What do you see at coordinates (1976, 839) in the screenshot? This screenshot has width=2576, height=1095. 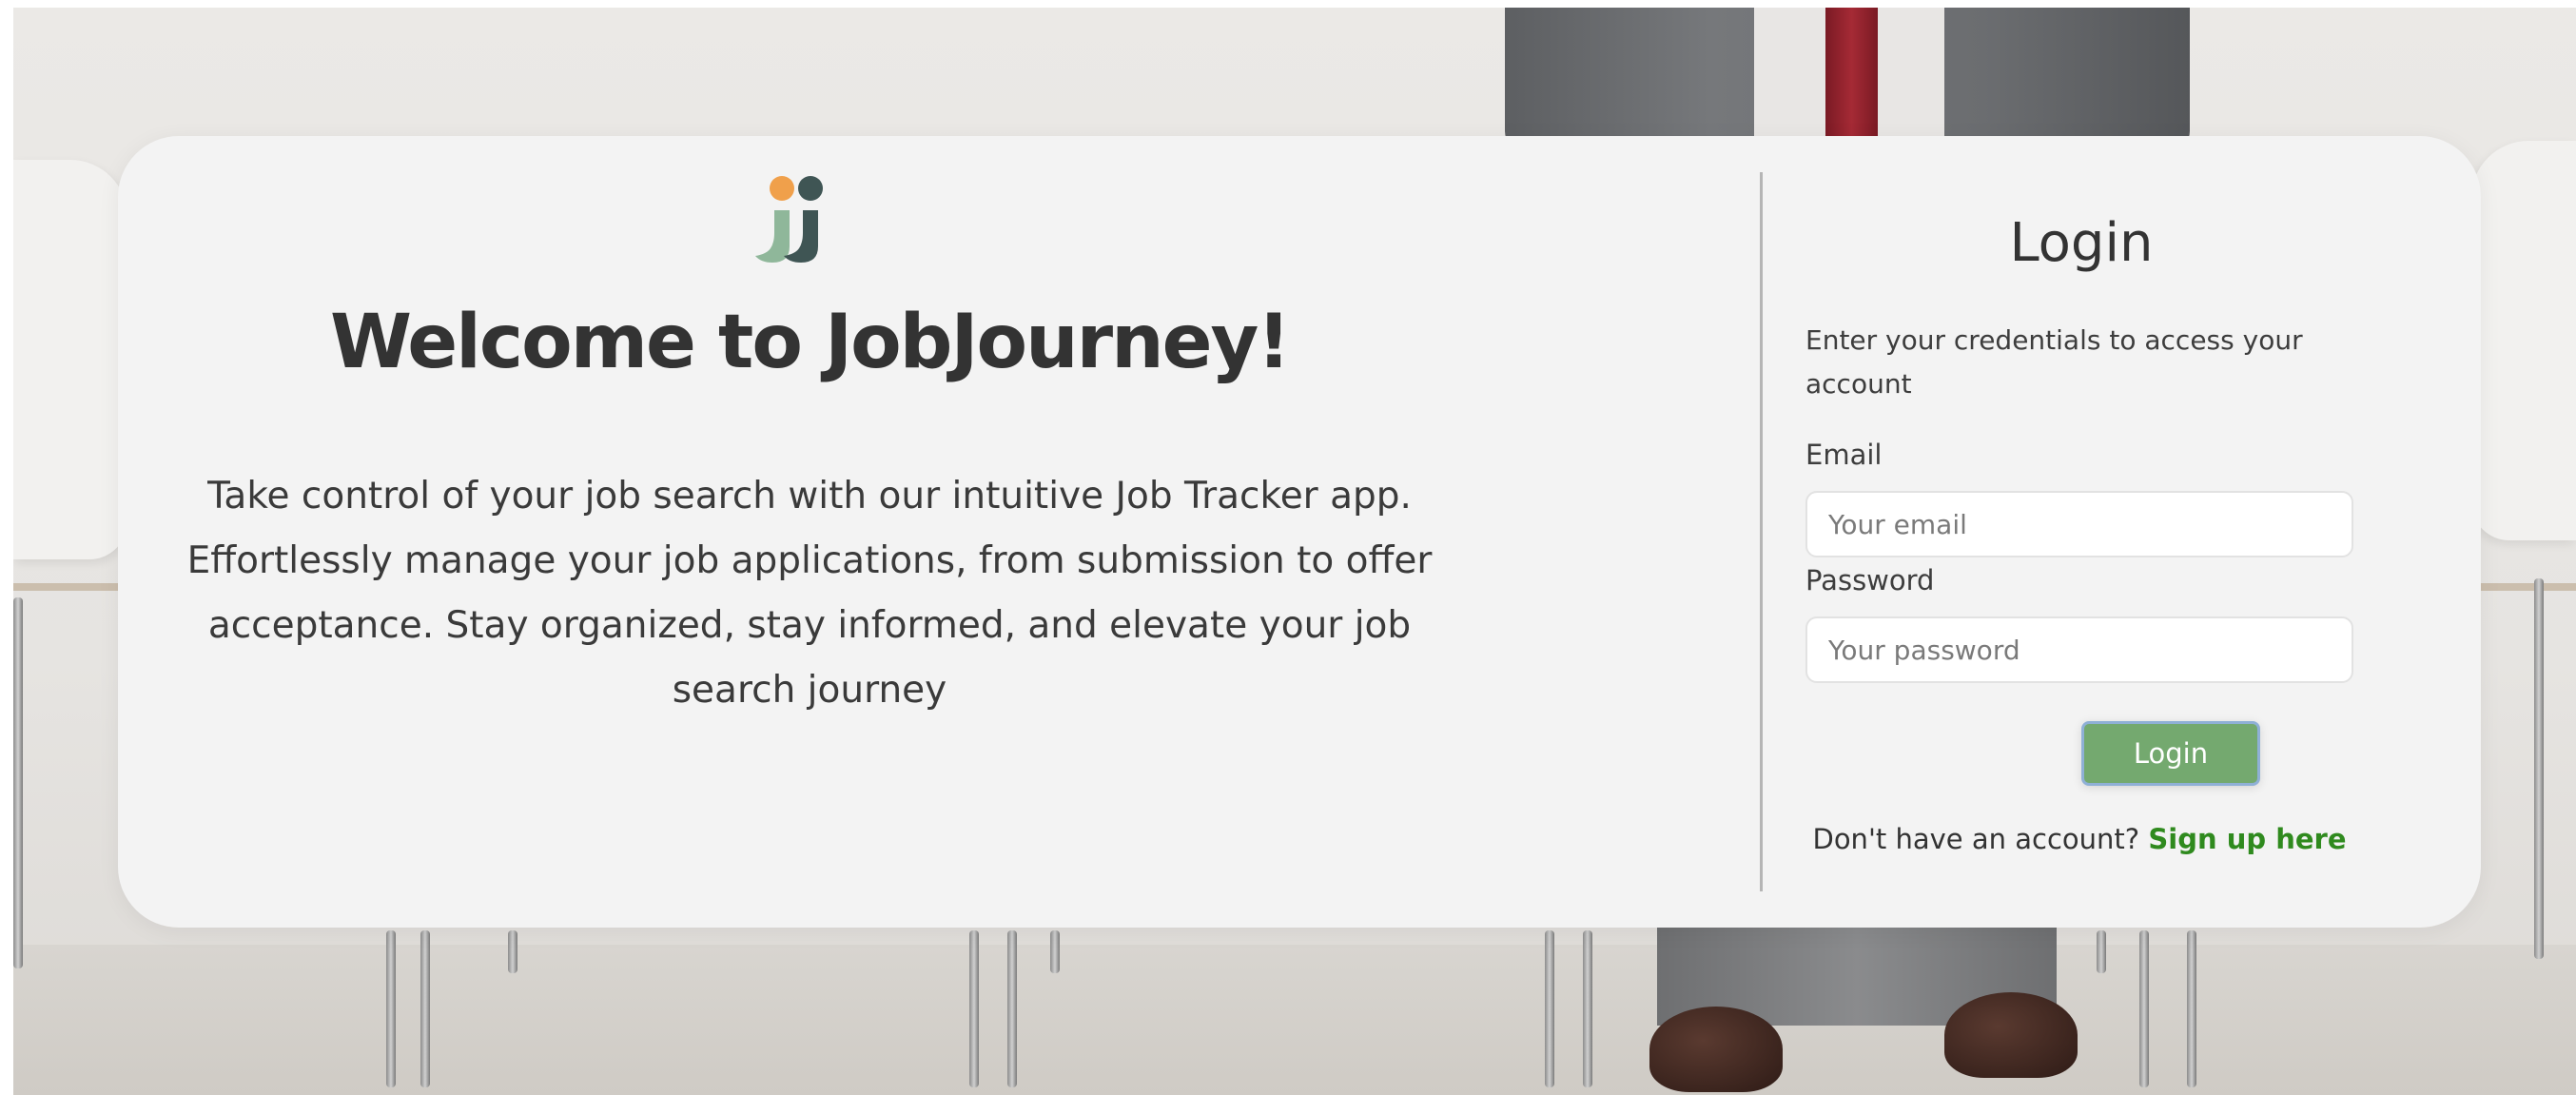 I see `signup-prompt: Don't have an account?` at bounding box center [1976, 839].